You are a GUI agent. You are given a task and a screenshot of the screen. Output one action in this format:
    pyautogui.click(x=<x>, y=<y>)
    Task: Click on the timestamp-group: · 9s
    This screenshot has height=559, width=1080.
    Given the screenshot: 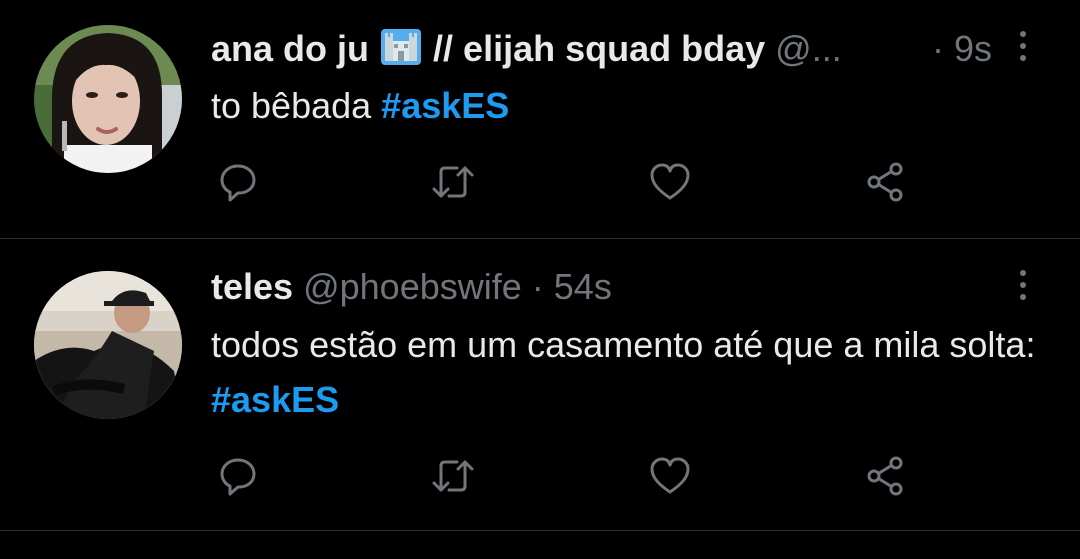 What is the action you would take?
    pyautogui.click(x=962, y=49)
    